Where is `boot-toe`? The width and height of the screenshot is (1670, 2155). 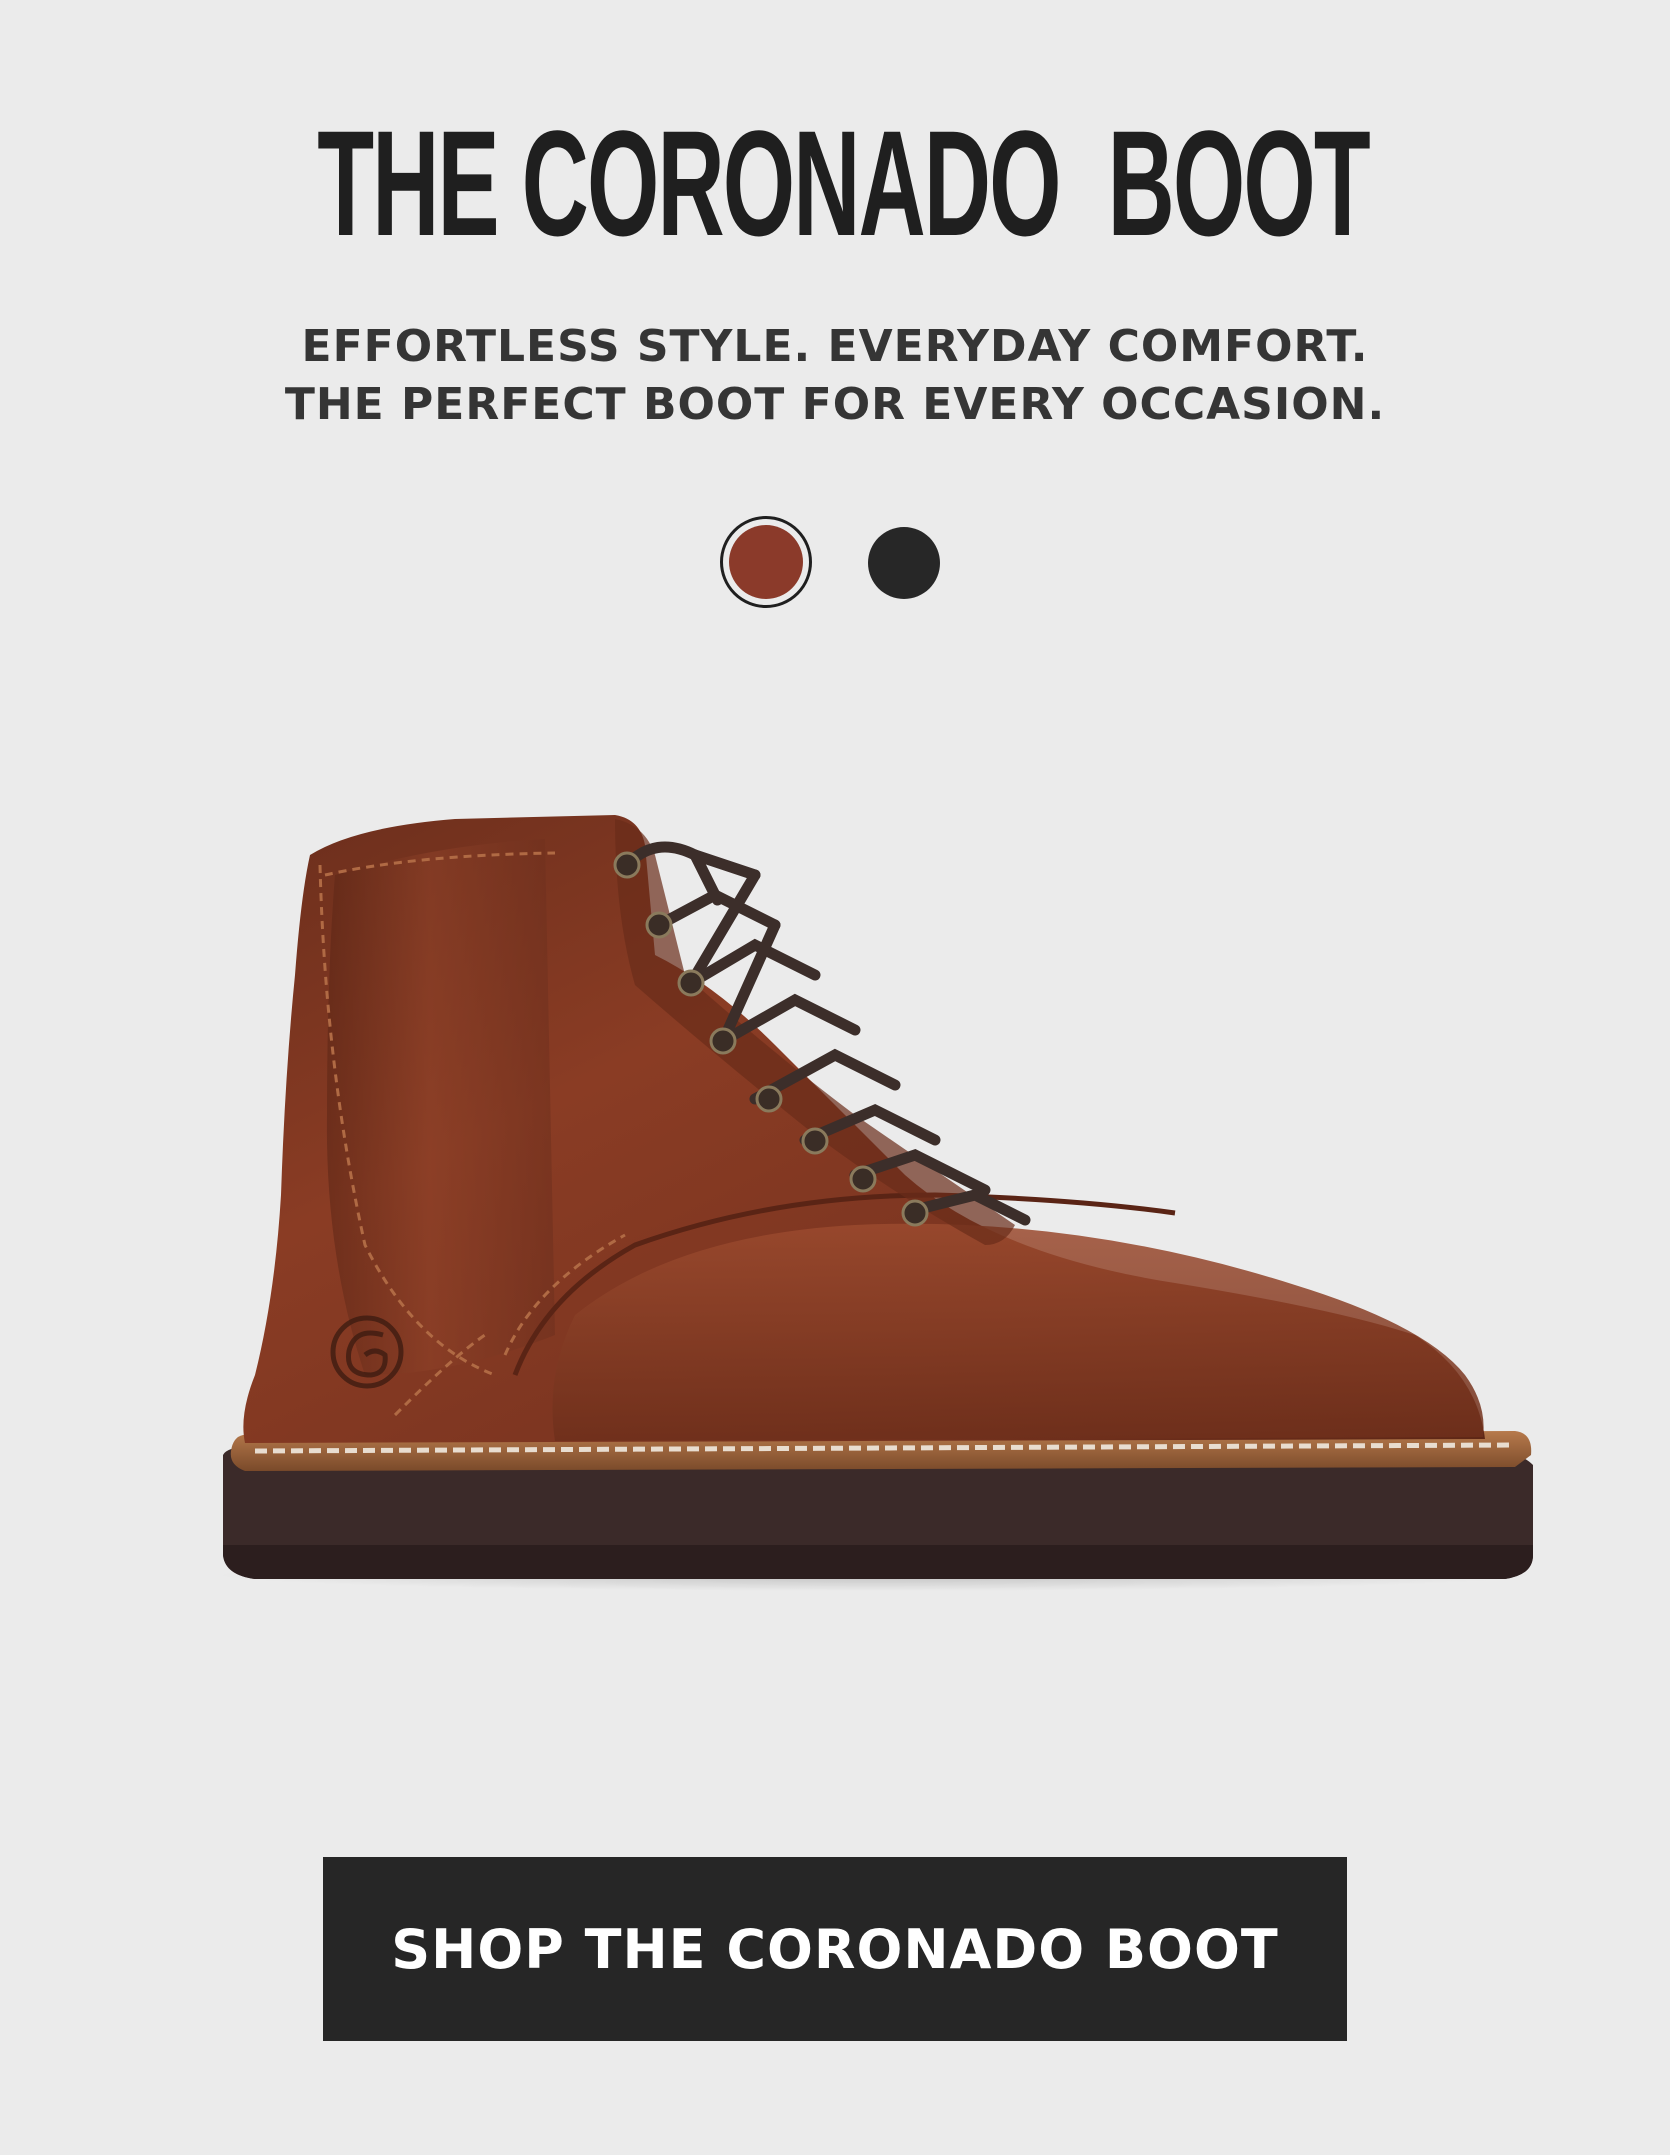
boot-toe is located at coordinates (1018, 1332).